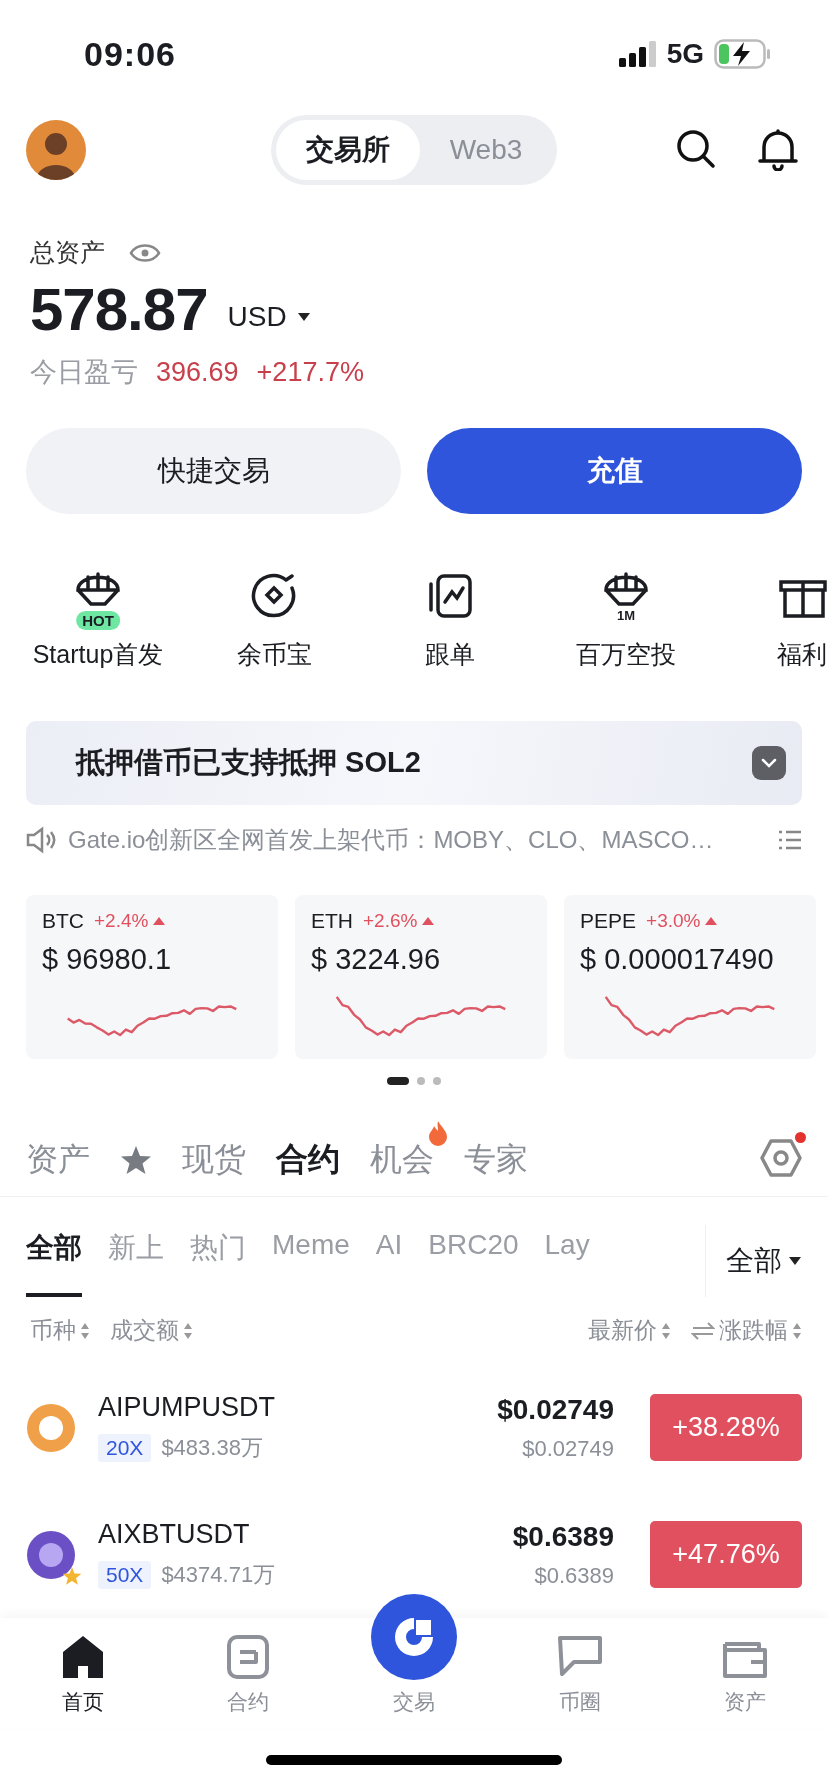 Image resolution: width=828 pixels, height=1792 pixels. What do you see at coordinates (769, 763) in the screenshot?
I see `chevron-down-icon` at bounding box center [769, 763].